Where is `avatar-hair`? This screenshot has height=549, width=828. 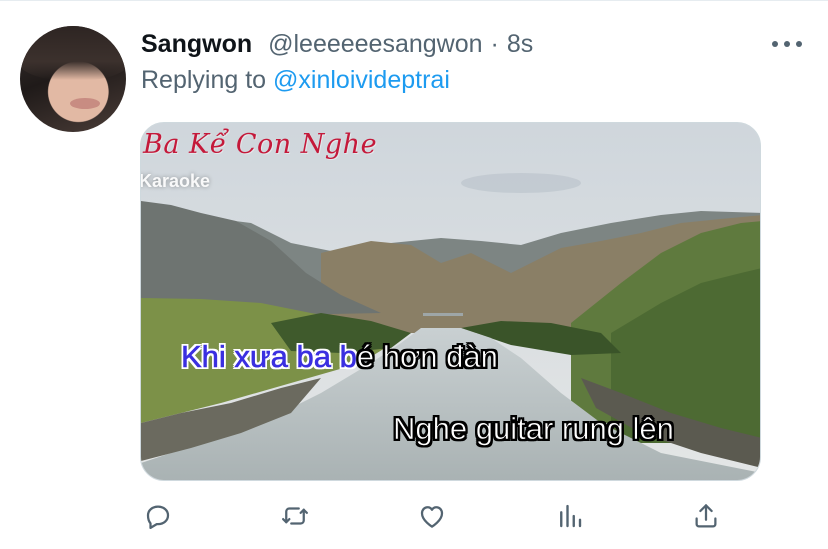 avatar-hair is located at coordinates (73, 53).